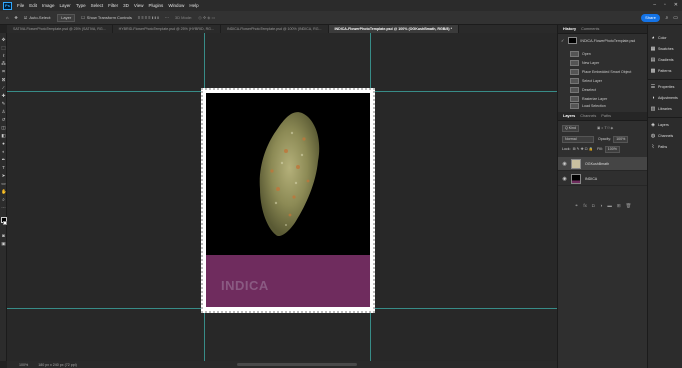 Image resolution: width=682 pixels, height=368 pixels. I want to click on history-brush-icon: ↺, so click(3, 119).